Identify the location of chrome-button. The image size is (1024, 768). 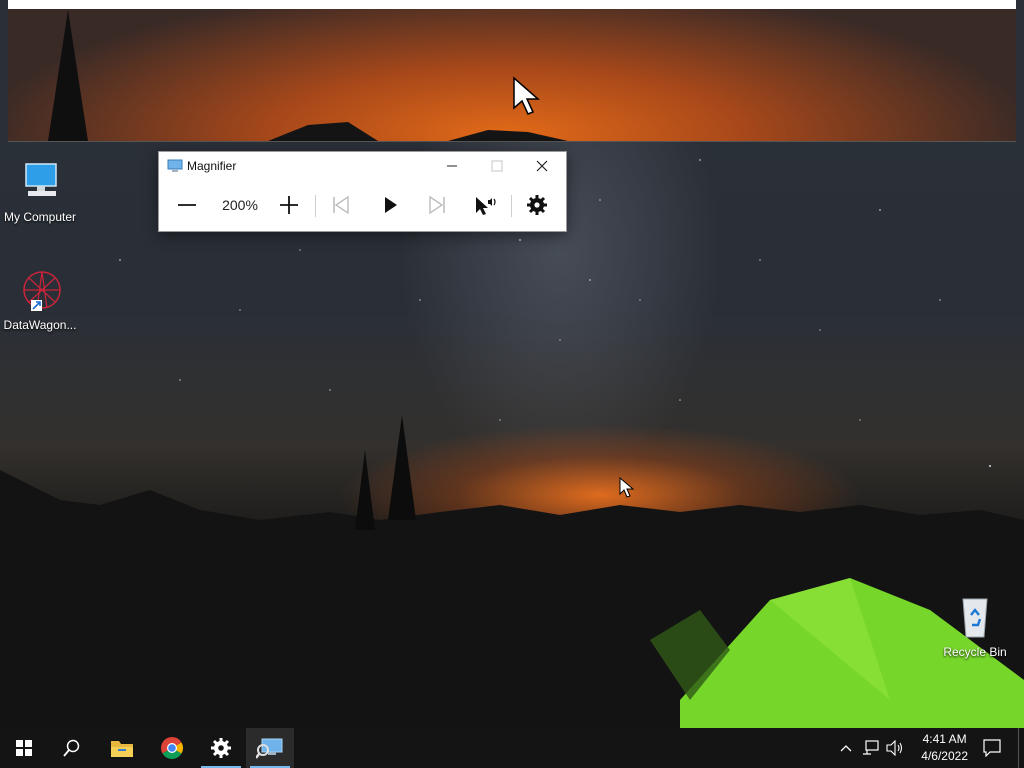
(172, 748).